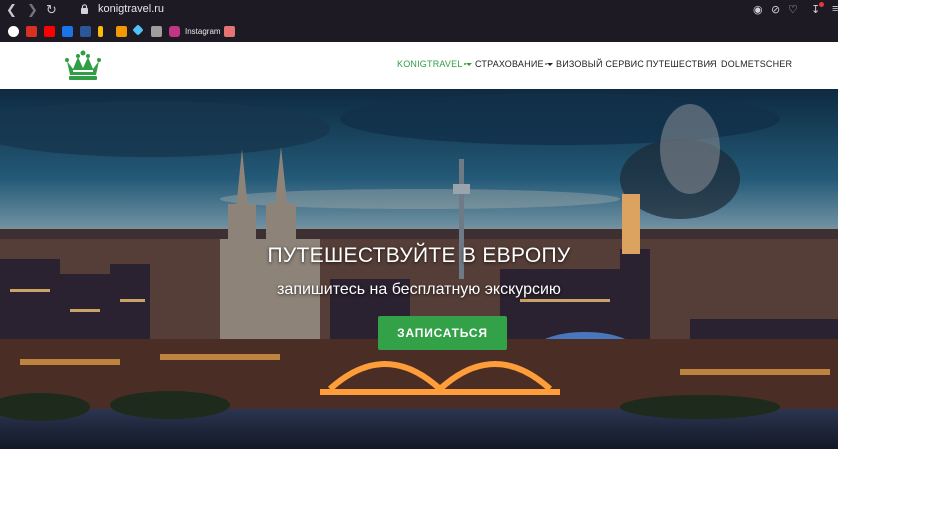 This screenshot has width=935, height=530. Describe the element at coordinates (121, 31) in the screenshot. I see `orange-square-icon` at that location.